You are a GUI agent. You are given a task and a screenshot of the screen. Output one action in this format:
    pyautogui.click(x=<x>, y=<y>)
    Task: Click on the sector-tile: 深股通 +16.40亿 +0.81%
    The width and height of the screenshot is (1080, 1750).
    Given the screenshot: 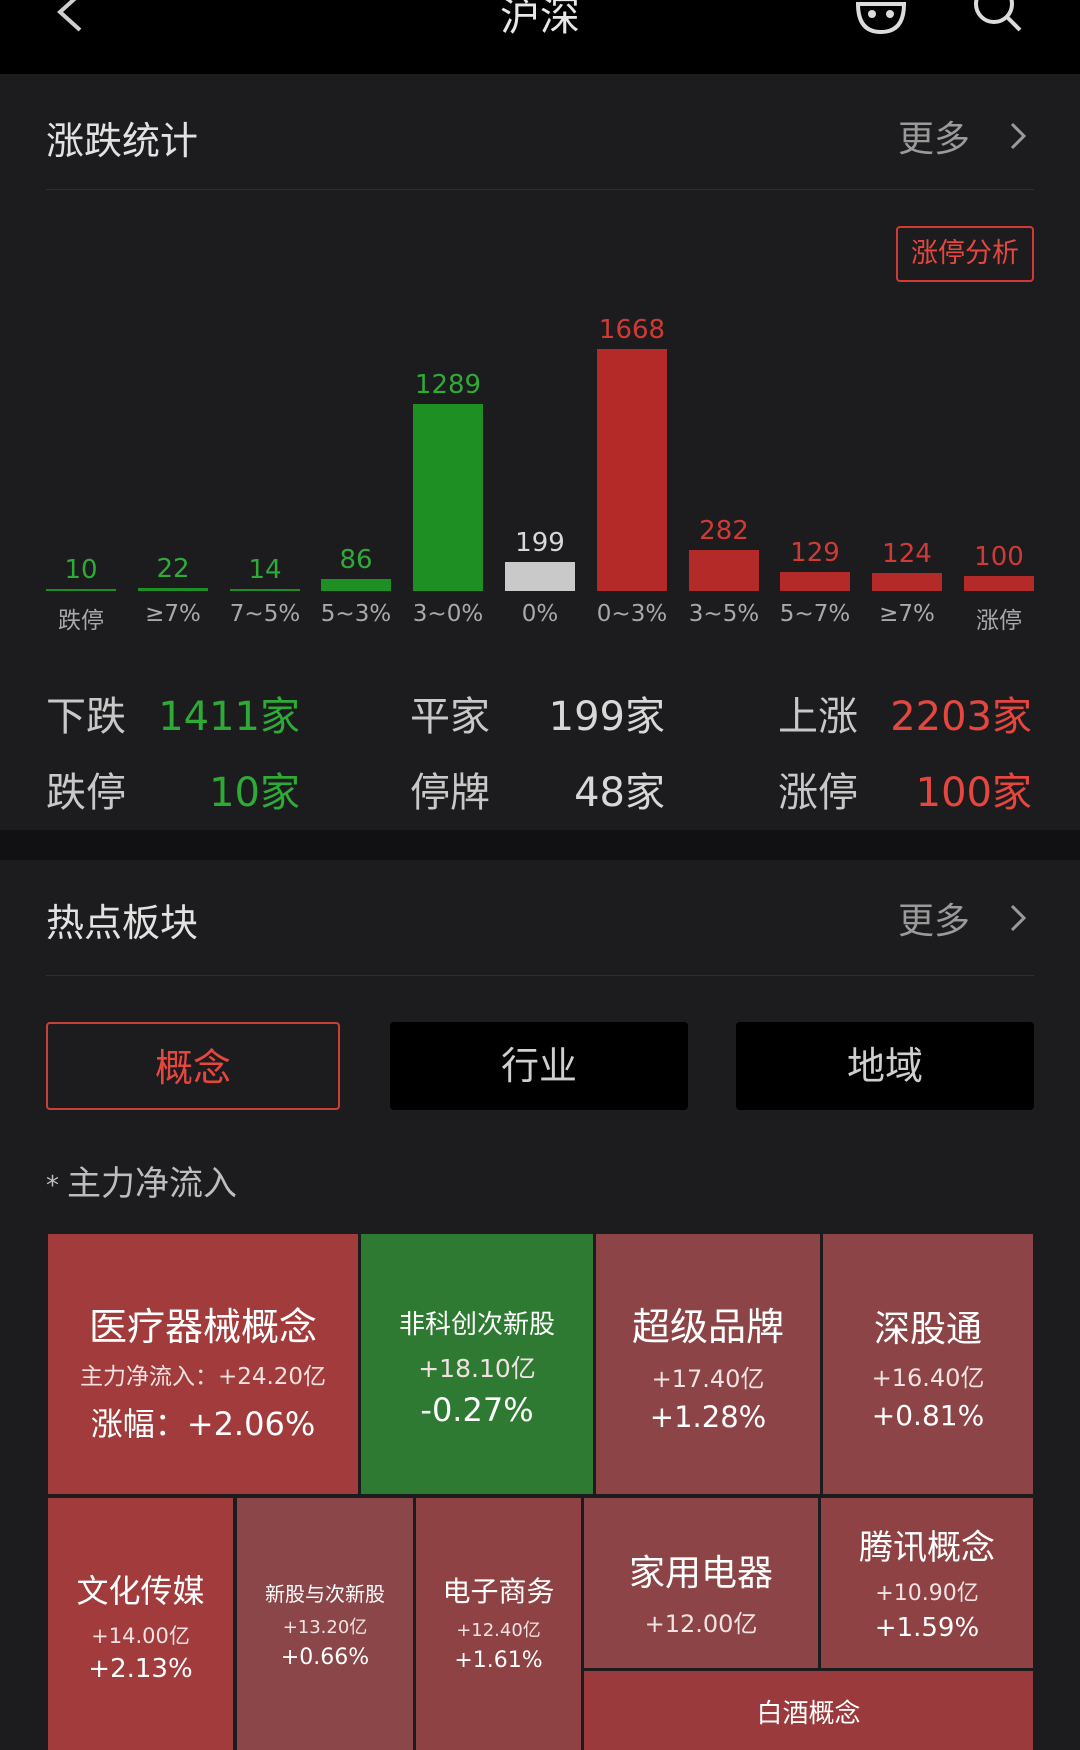 What is the action you would take?
    pyautogui.click(x=928, y=1364)
    